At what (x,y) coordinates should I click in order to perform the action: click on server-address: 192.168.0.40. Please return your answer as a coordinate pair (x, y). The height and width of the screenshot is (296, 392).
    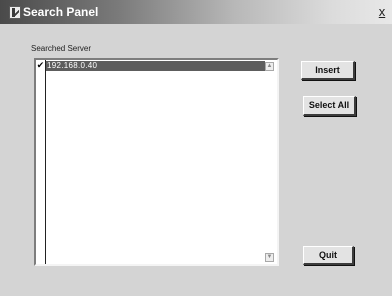
    Looking at the image, I should click on (72, 65).